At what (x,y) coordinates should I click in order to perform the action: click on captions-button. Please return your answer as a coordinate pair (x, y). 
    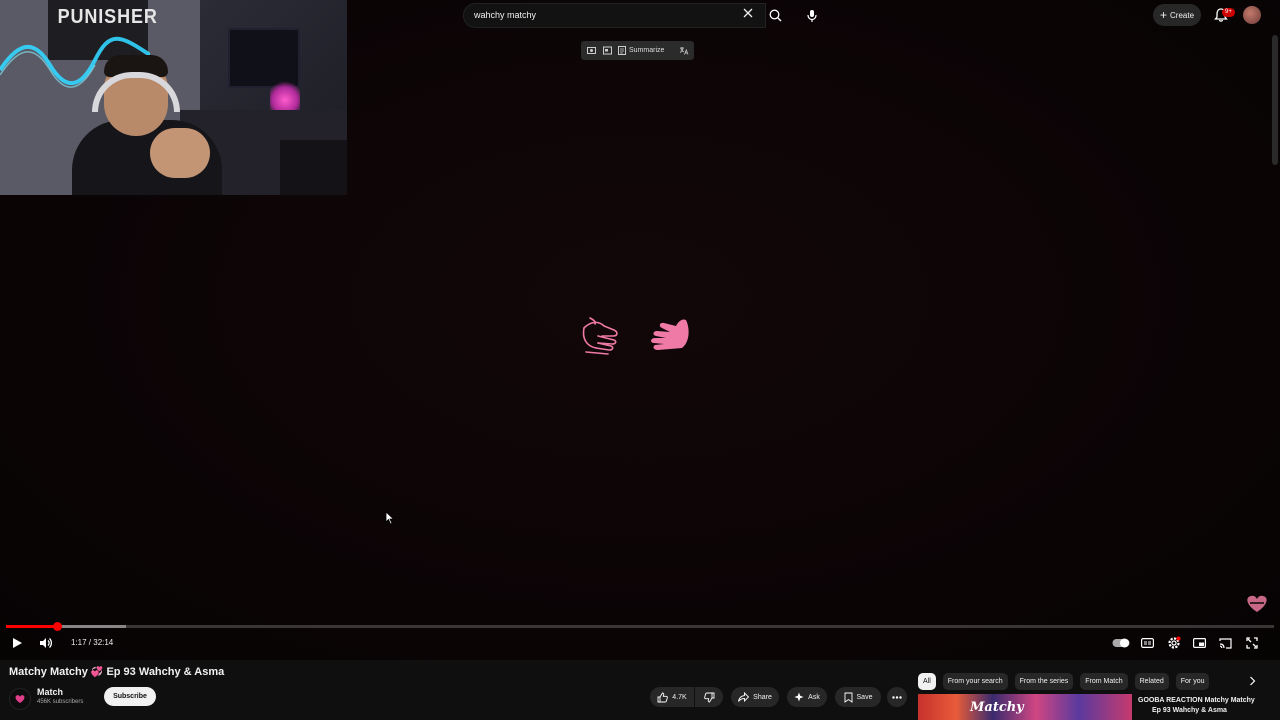
    Looking at the image, I should click on (1147, 643).